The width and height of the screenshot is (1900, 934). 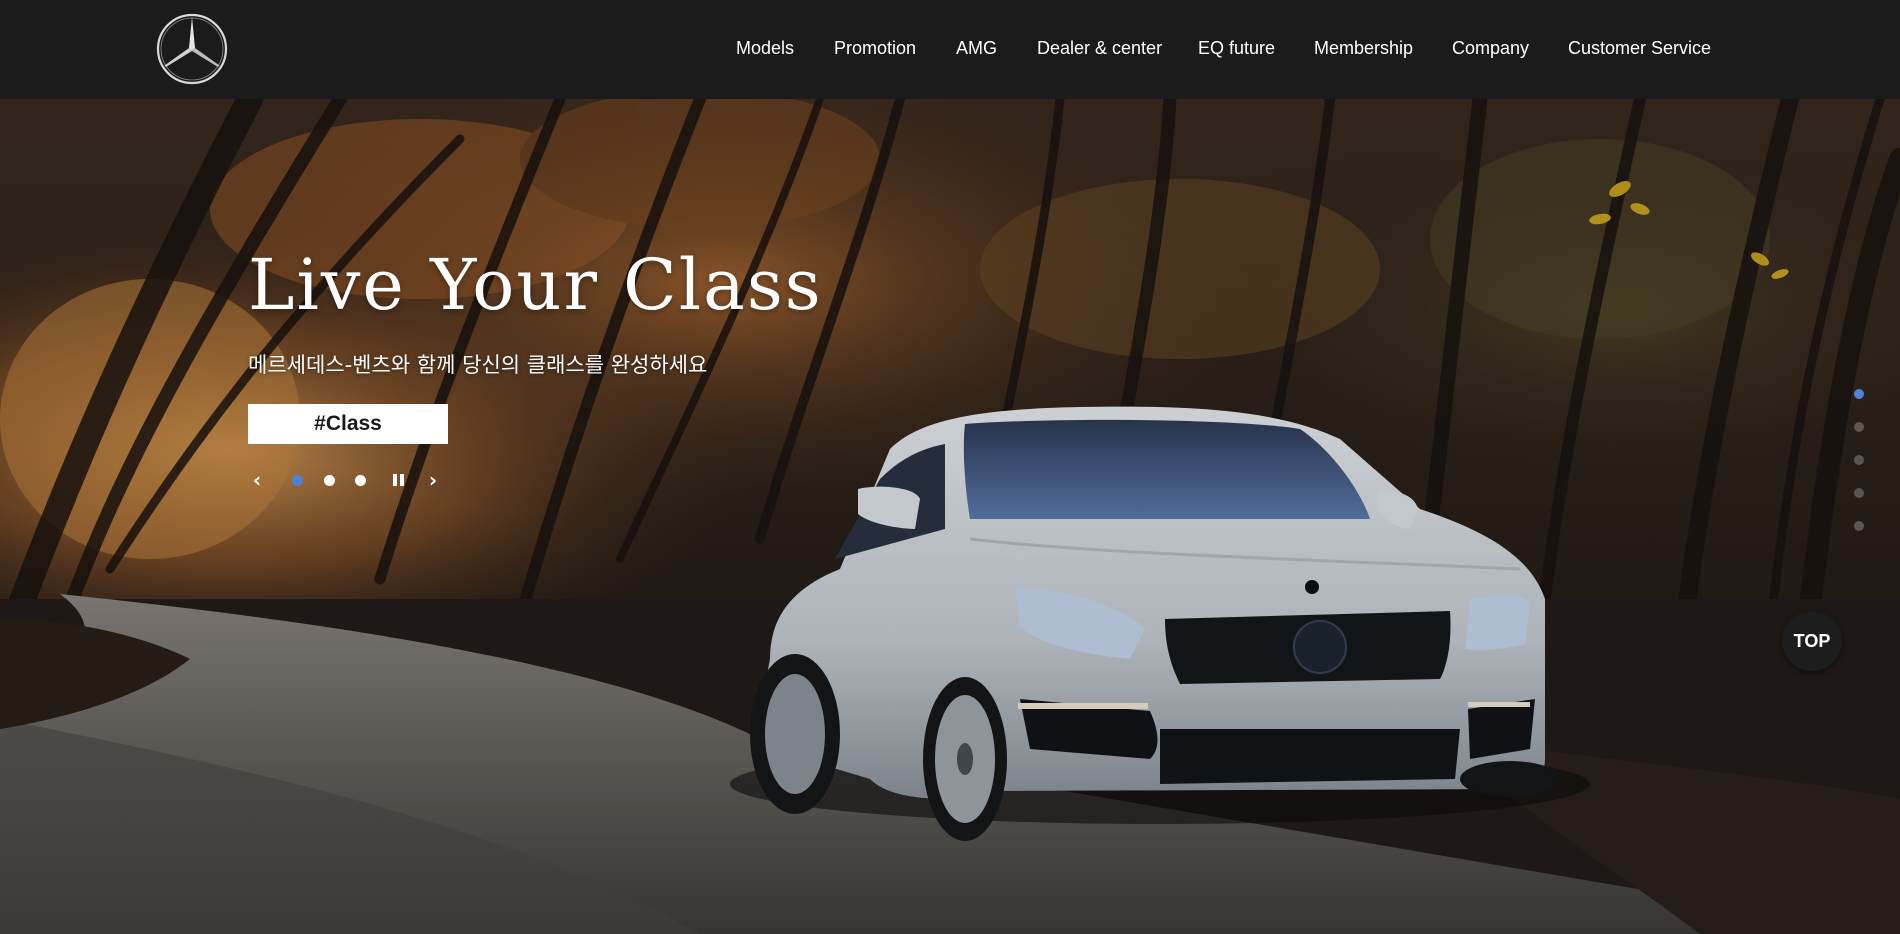 What do you see at coordinates (399, 480) in the screenshot?
I see `pause-icon` at bounding box center [399, 480].